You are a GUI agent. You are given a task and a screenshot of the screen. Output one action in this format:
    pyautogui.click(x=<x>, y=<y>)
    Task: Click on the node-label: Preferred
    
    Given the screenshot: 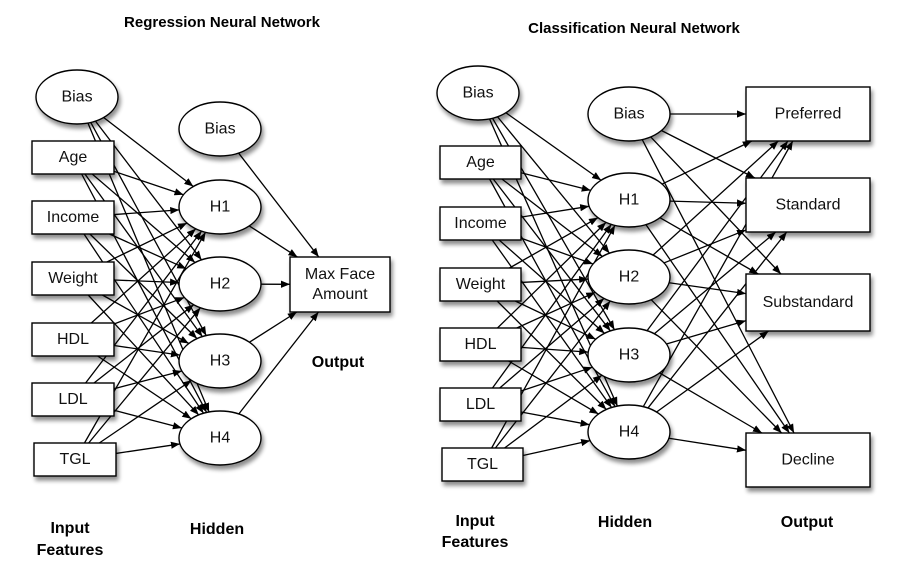 What is the action you would take?
    pyautogui.click(x=808, y=114)
    